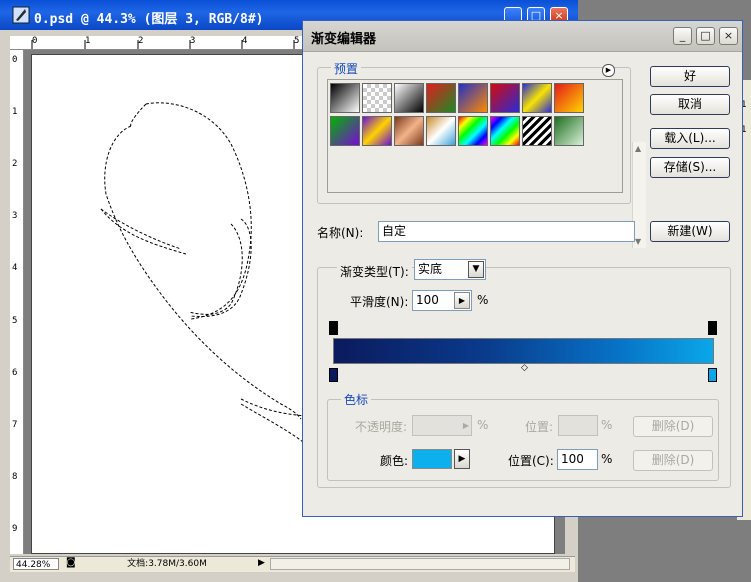  What do you see at coordinates (607, 425) in the screenshot?
I see `opacity-position-unit: %` at bounding box center [607, 425].